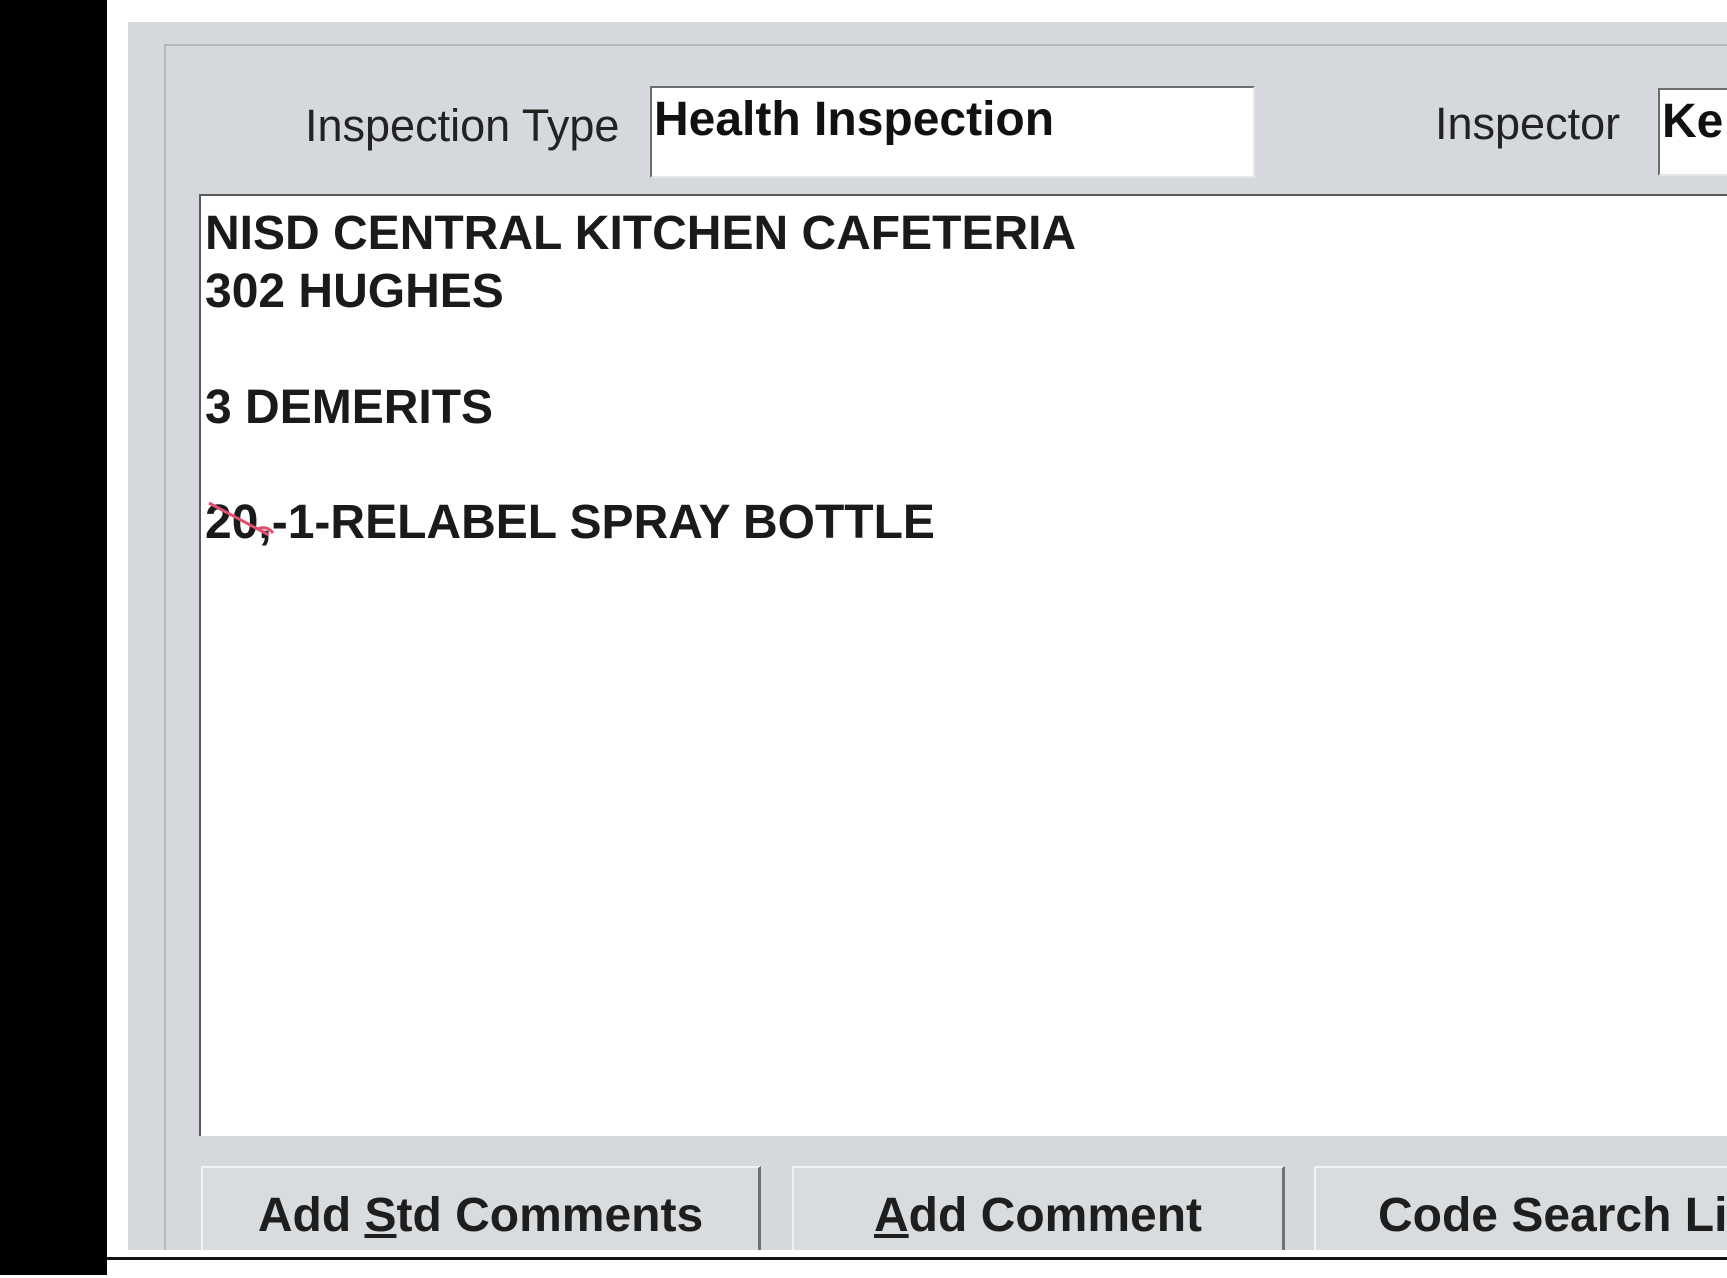 The height and width of the screenshot is (1278, 1727). Describe the element at coordinates (241, 519) in the screenshot. I see `pen-strike-mark` at that location.